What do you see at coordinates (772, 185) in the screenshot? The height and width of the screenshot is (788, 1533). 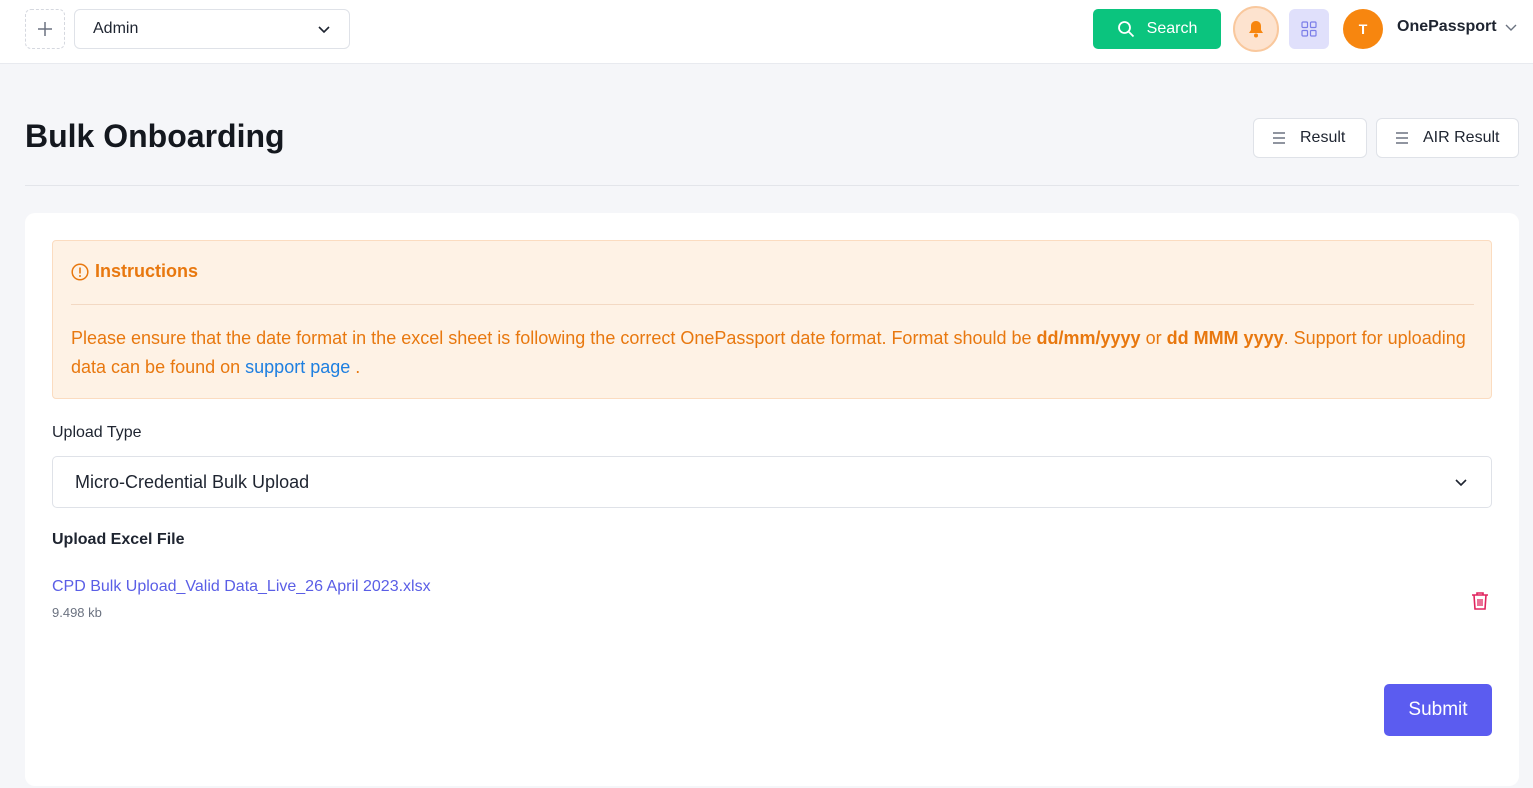 I see `header-divider` at bounding box center [772, 185].